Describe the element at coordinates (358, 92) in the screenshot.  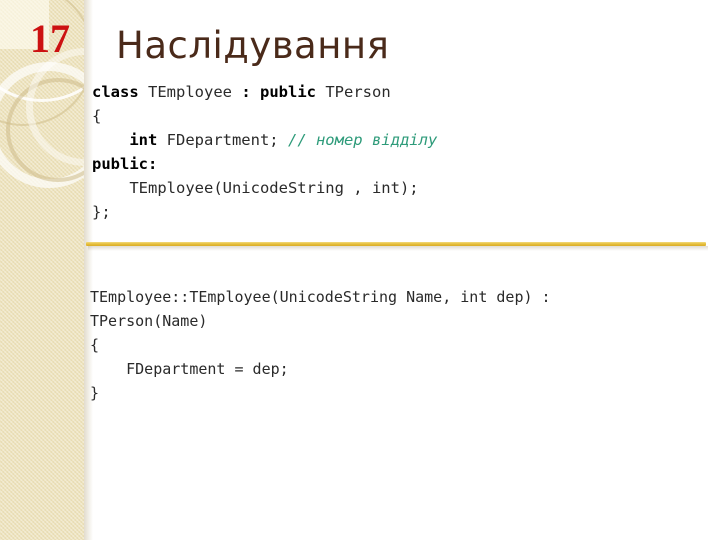
I see `code-token-identifier: TPerson` at that location.